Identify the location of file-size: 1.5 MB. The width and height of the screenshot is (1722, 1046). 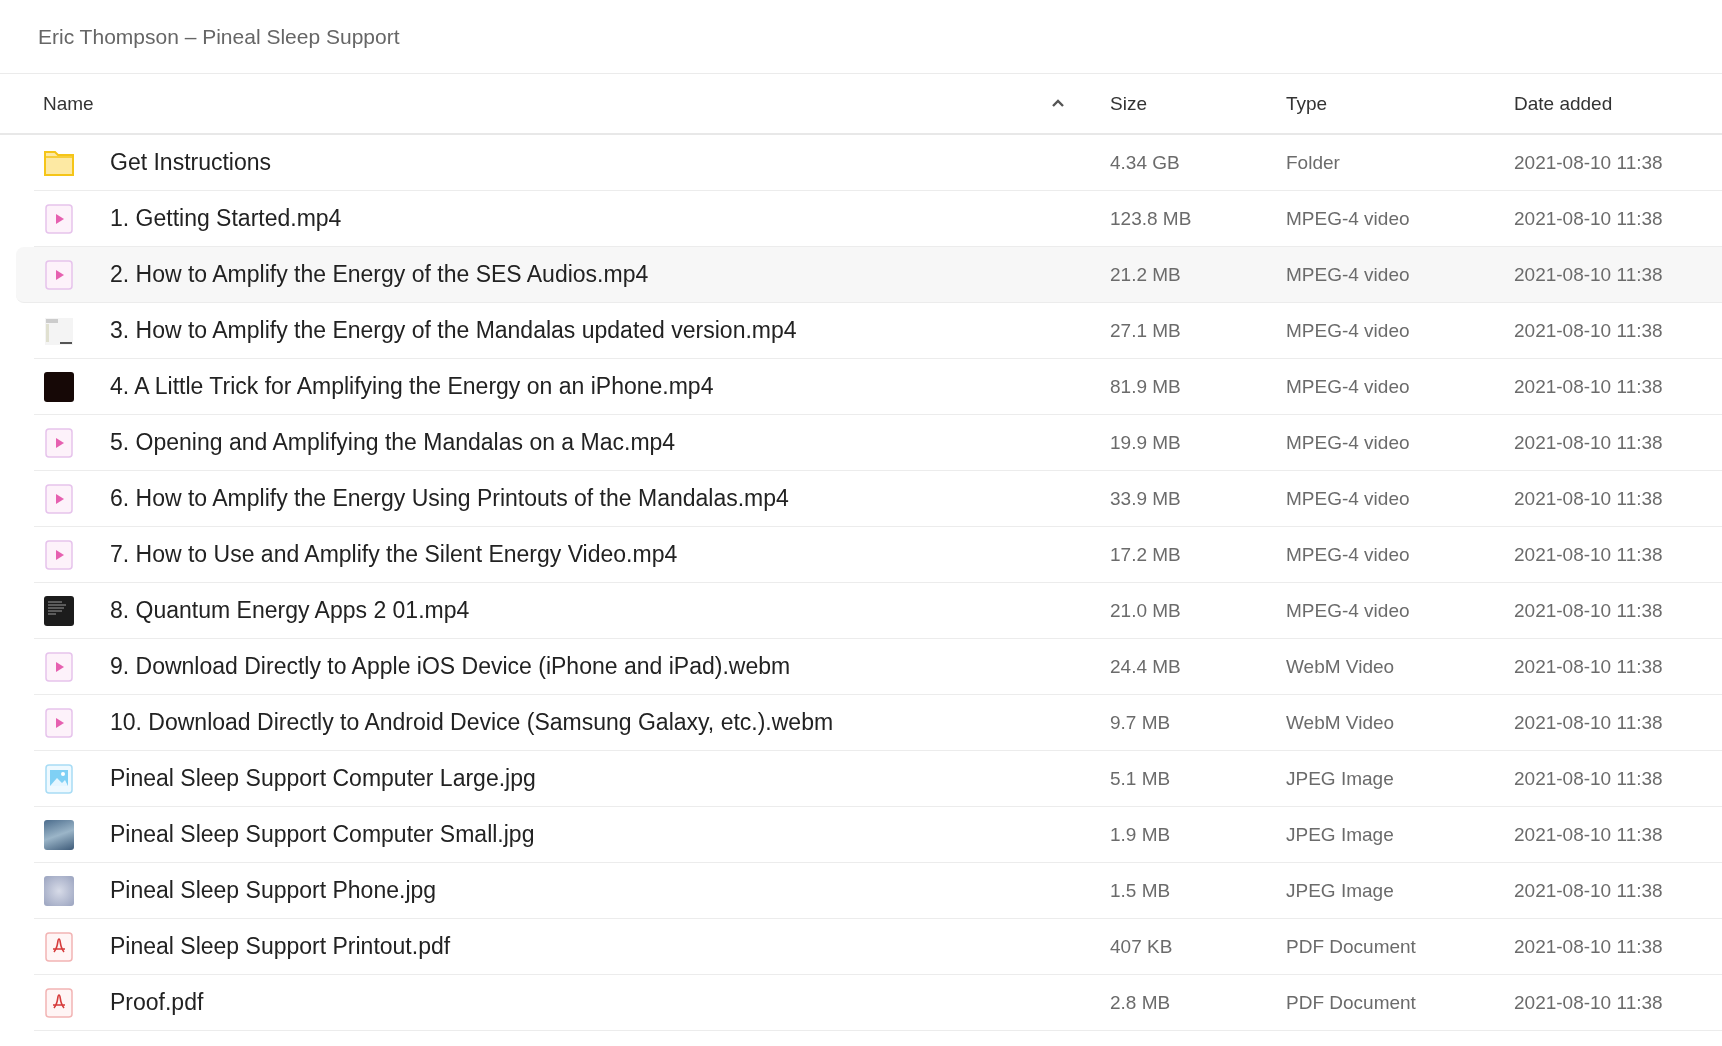
(1141, 890).